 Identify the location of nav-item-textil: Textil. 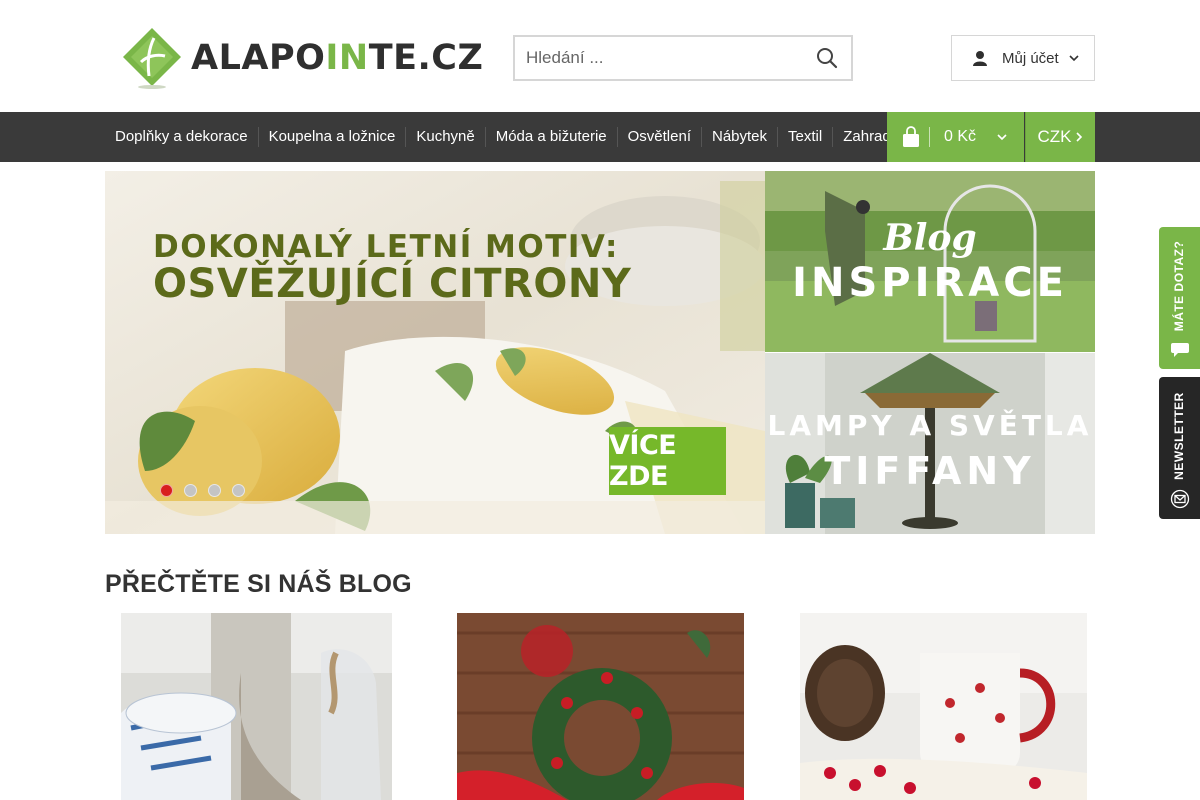
(804, 137).